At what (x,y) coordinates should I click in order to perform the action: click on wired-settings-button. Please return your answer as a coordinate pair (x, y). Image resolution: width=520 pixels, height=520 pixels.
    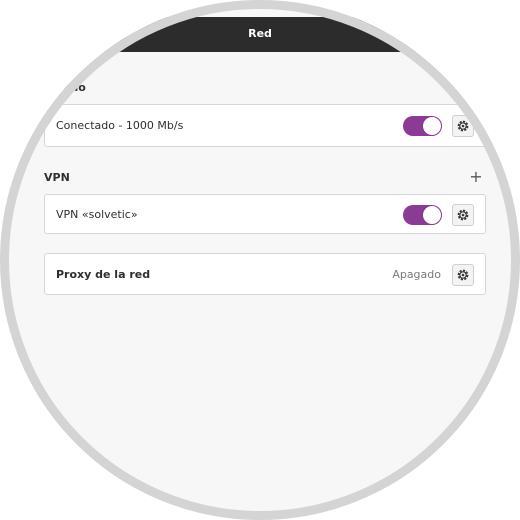
    Looking at the image, I should click on (463, 126).